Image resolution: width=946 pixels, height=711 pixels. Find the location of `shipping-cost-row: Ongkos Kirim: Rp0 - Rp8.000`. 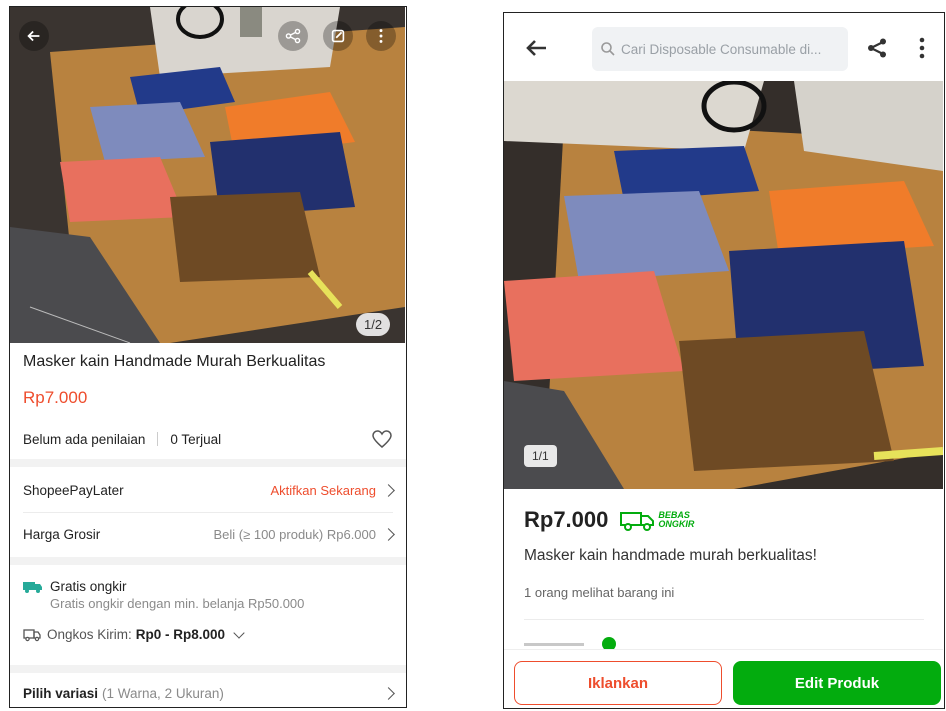

shipping-cost-row: Ongkos Kirim: Rp0 - Rp8.000 is located at coordinates (134, 634).